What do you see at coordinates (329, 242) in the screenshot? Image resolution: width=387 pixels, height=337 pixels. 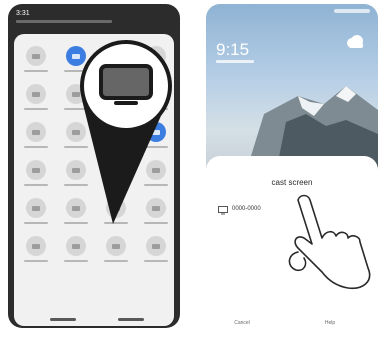 I see `tapping-hand-icon` at bounding box center [329, 242].